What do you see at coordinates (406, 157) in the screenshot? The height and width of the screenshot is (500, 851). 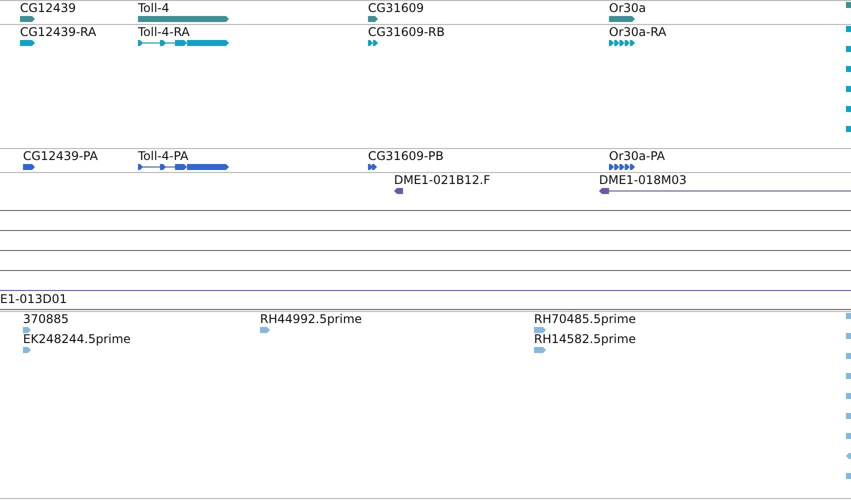 I see `feature-label: CG31609-PB` at bounding box center [406, 157].